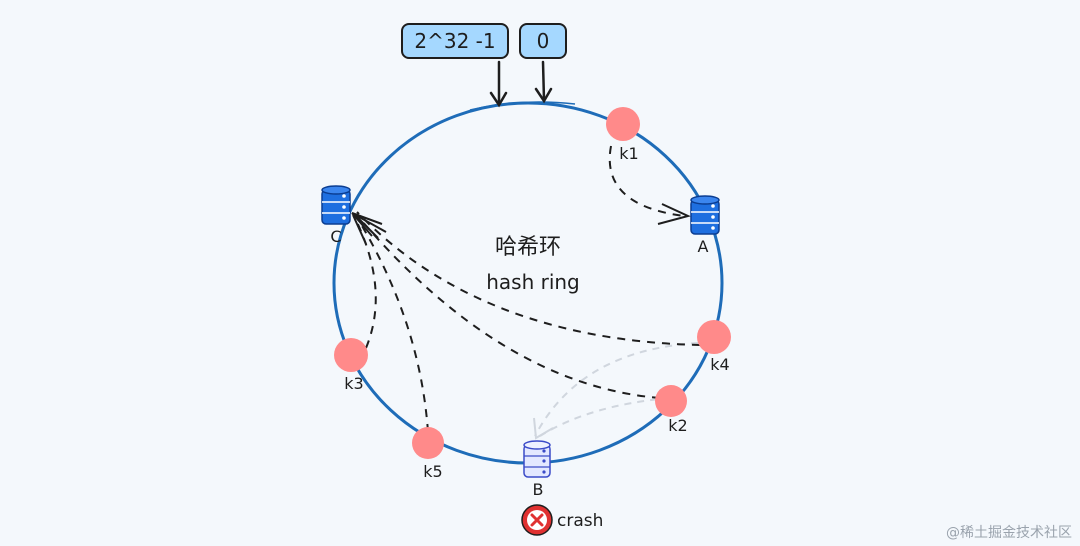 This screenshot has width=1080, height=546. Describe the element at coordinates (336, 205) in the screenshot. I see `server-c-database-icon` at that location.